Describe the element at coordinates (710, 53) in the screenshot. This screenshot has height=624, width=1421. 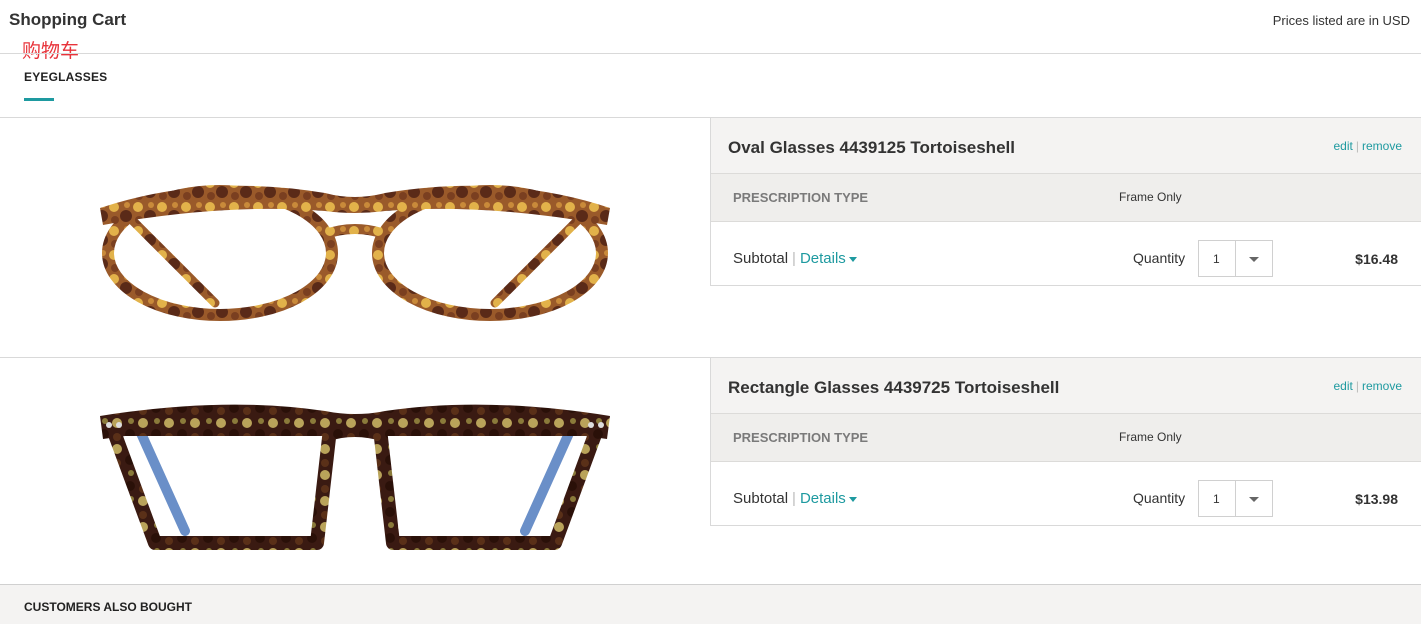
I see `header-divider` at that location.